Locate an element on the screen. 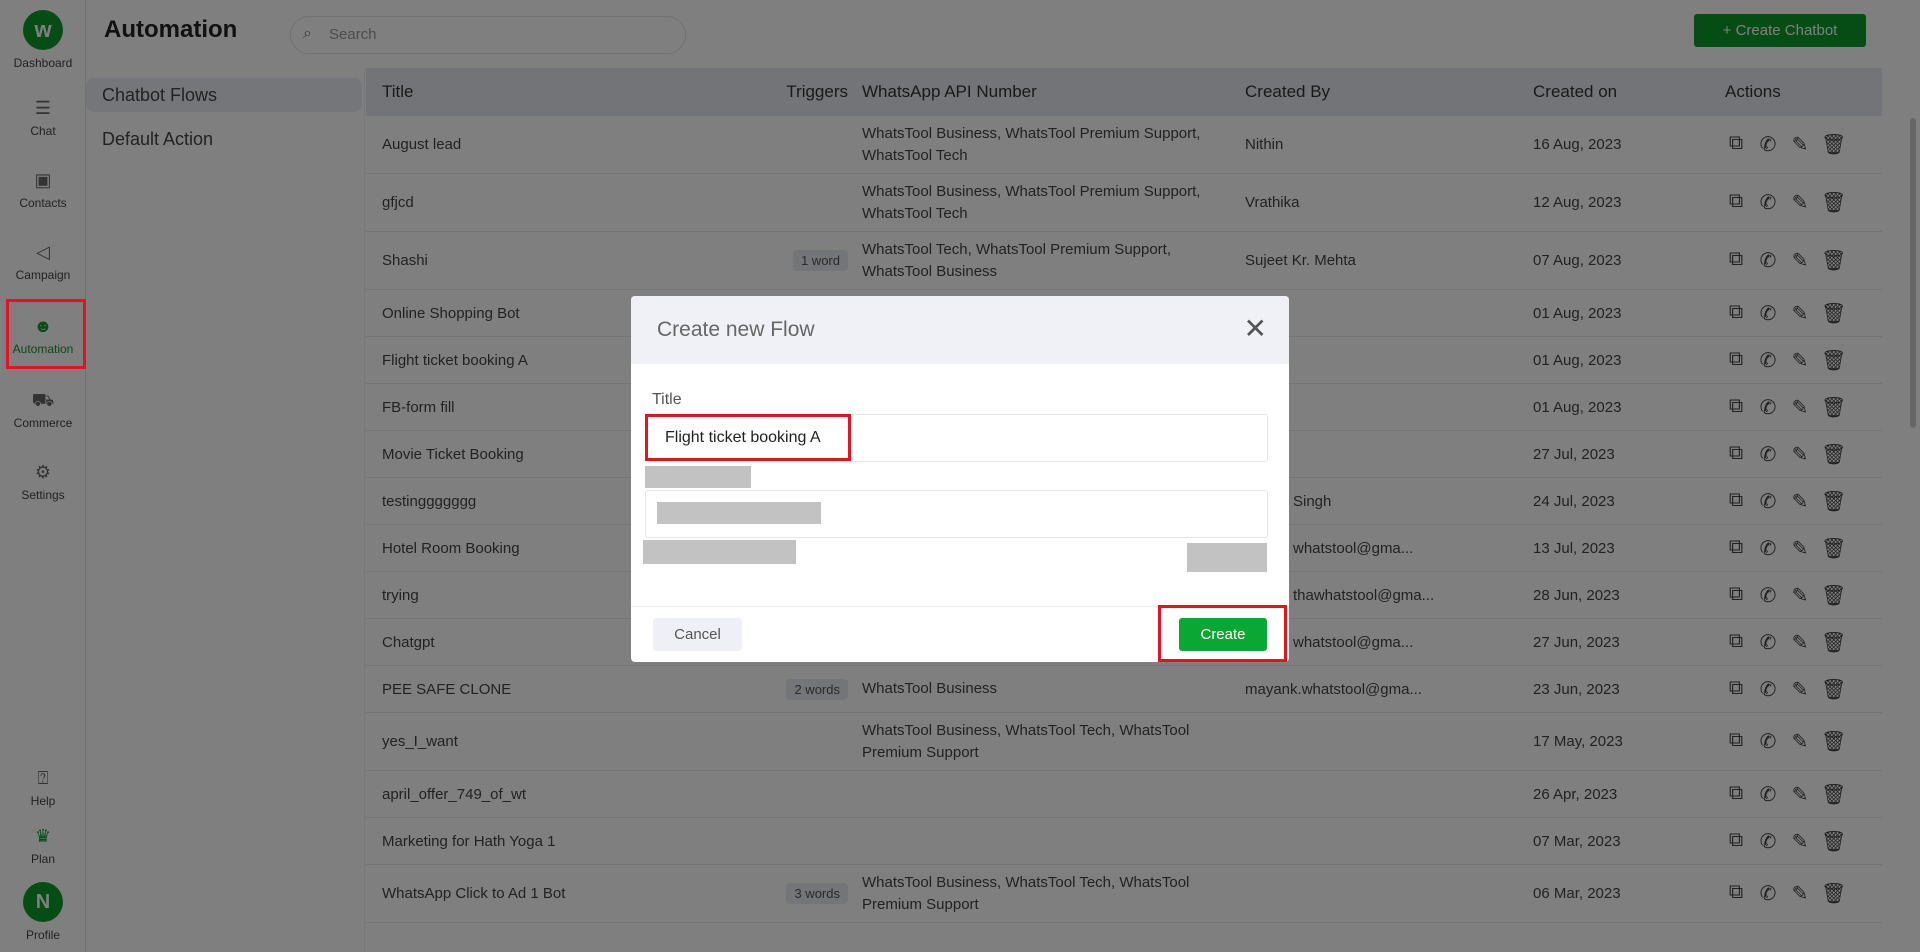  cancel-button: Cancel is located at coordinates (697, 634).